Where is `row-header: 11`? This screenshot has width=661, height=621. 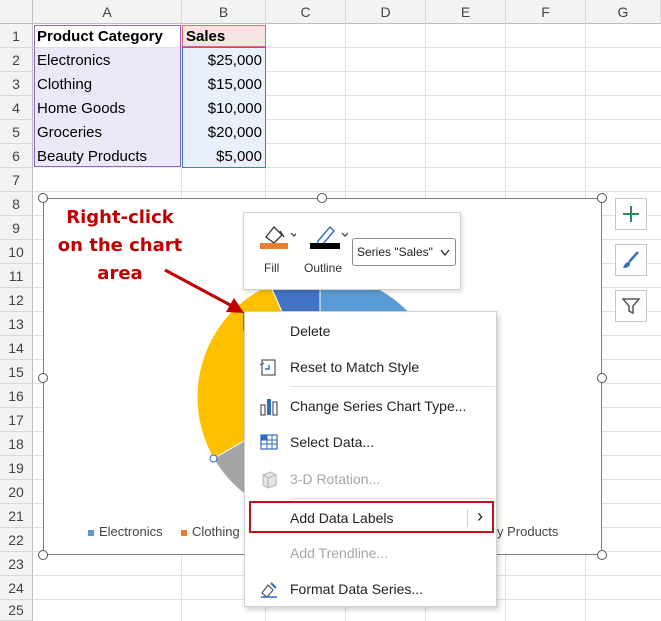
row-header: 11 is located at coordinates (16, 276).